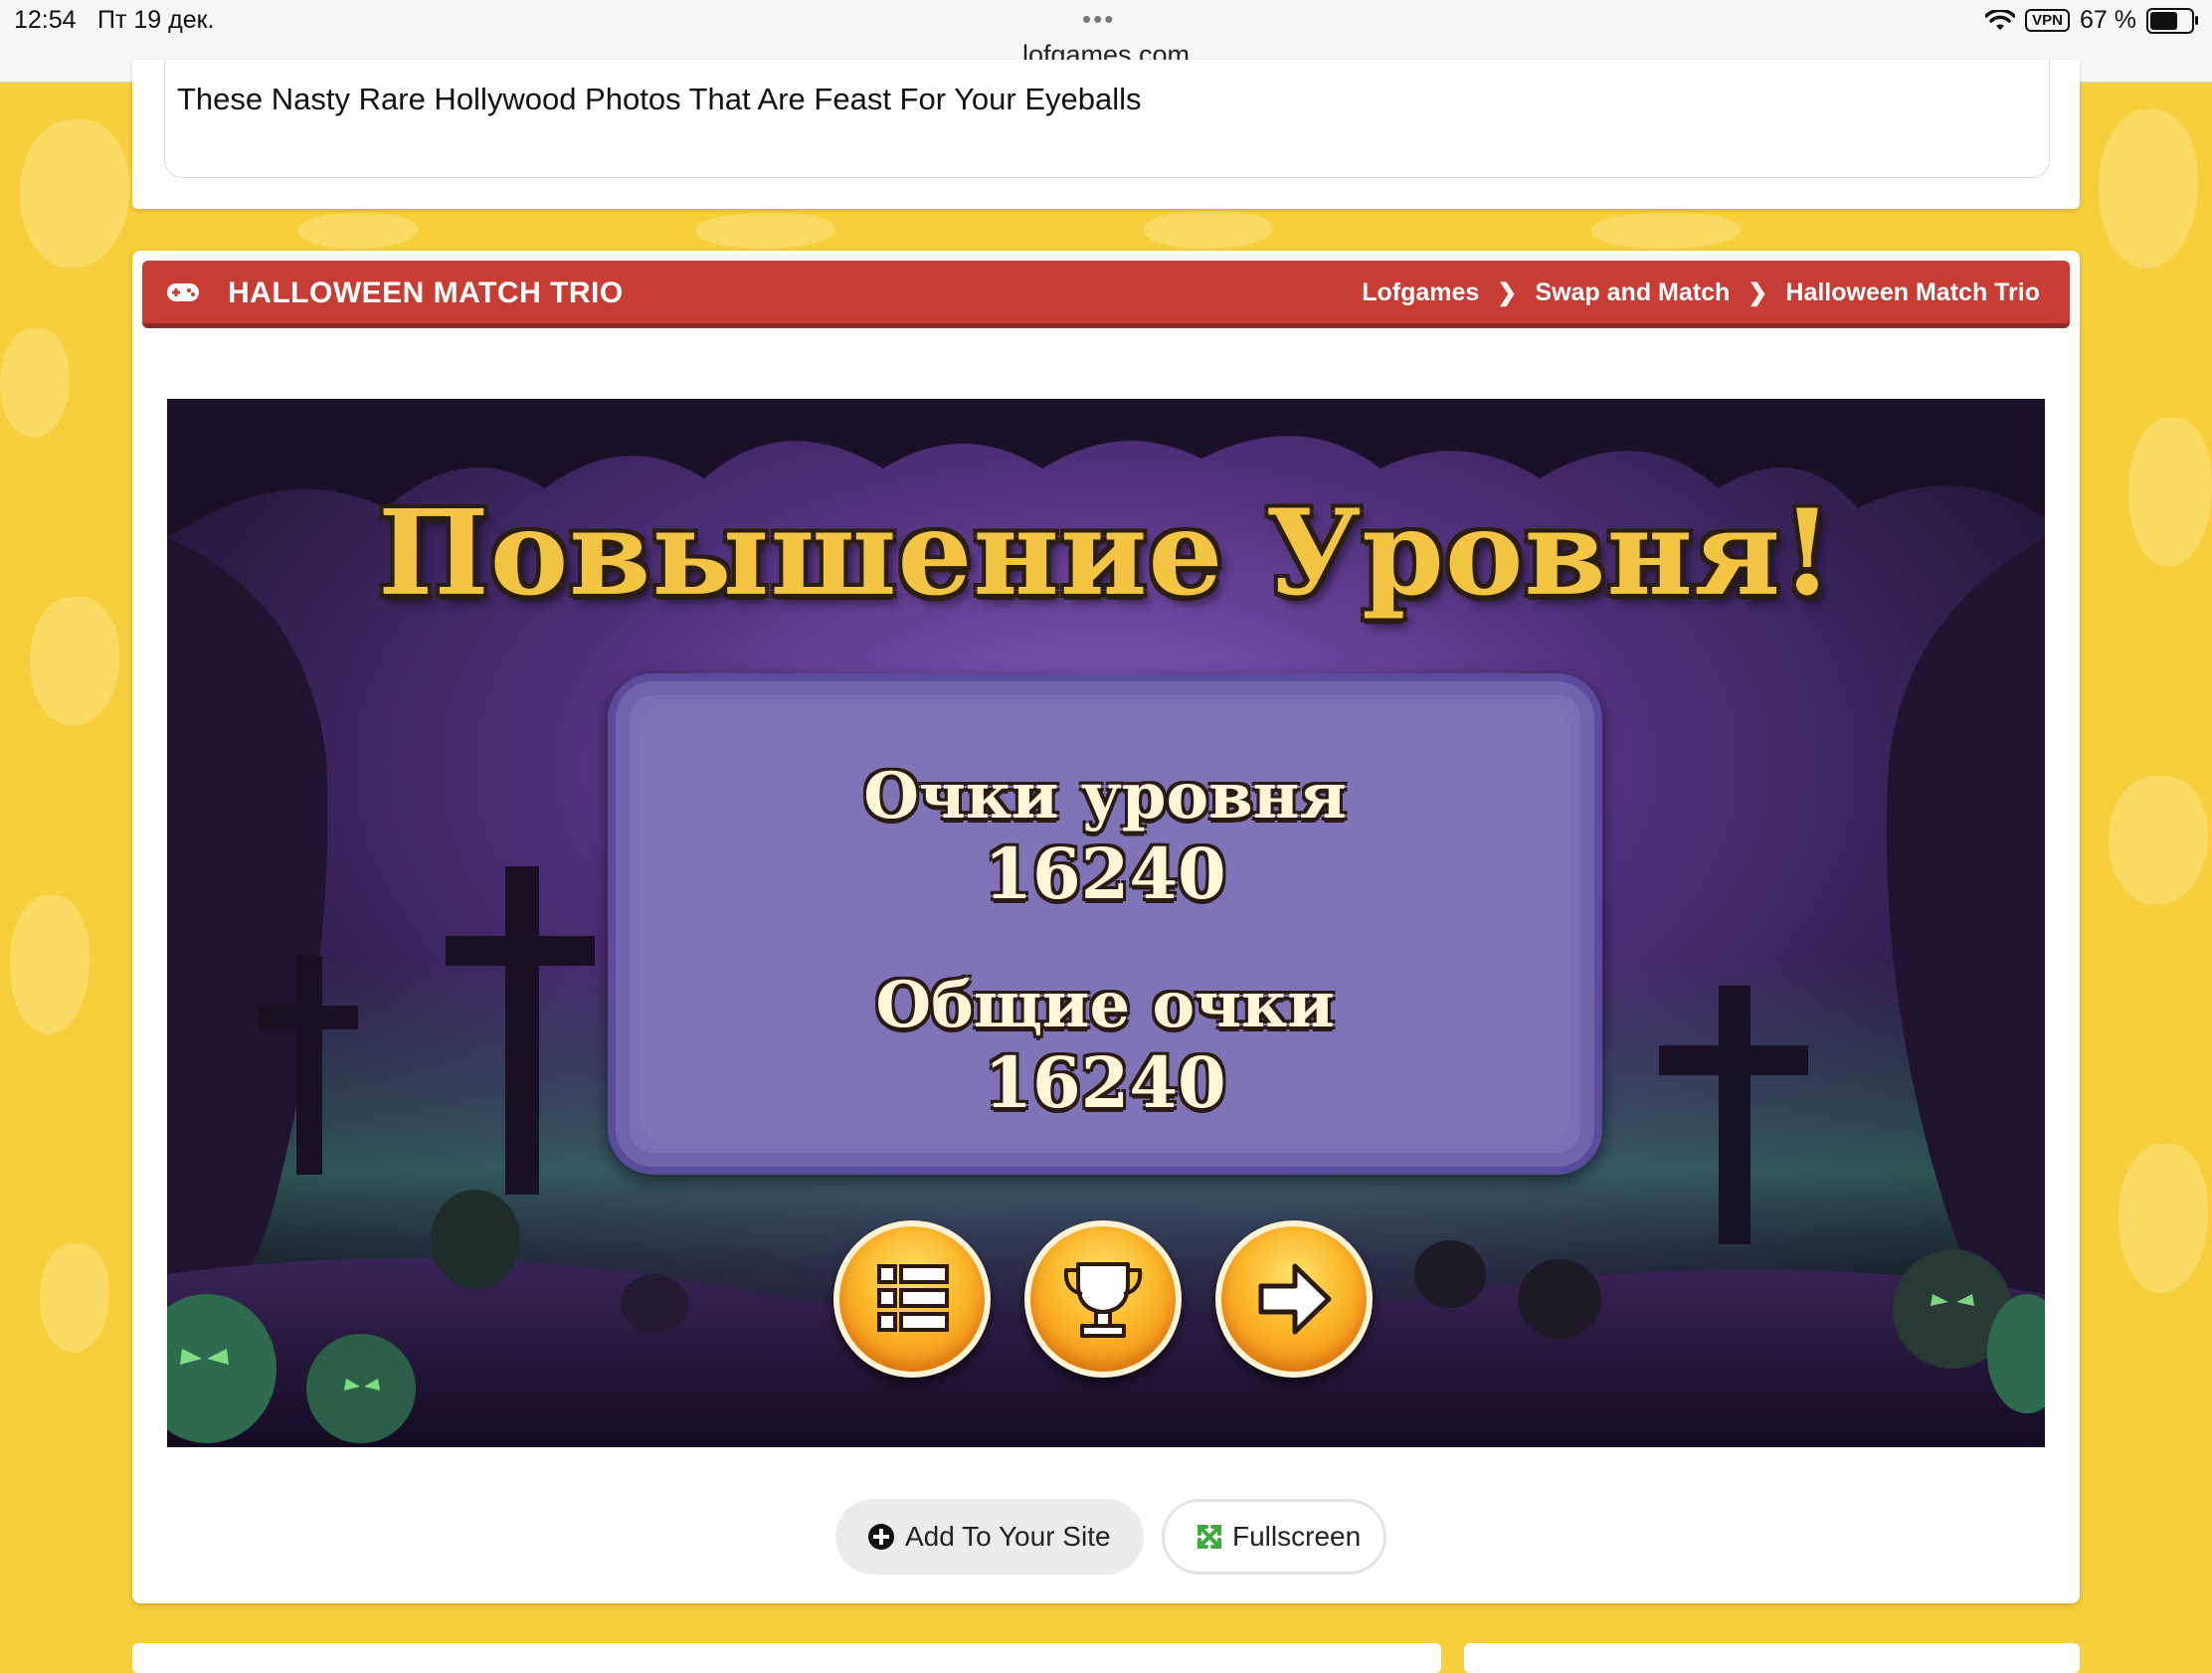 The image size is (2212, 1673). I want to click on leaderboard-button, so click(1103, 1299).